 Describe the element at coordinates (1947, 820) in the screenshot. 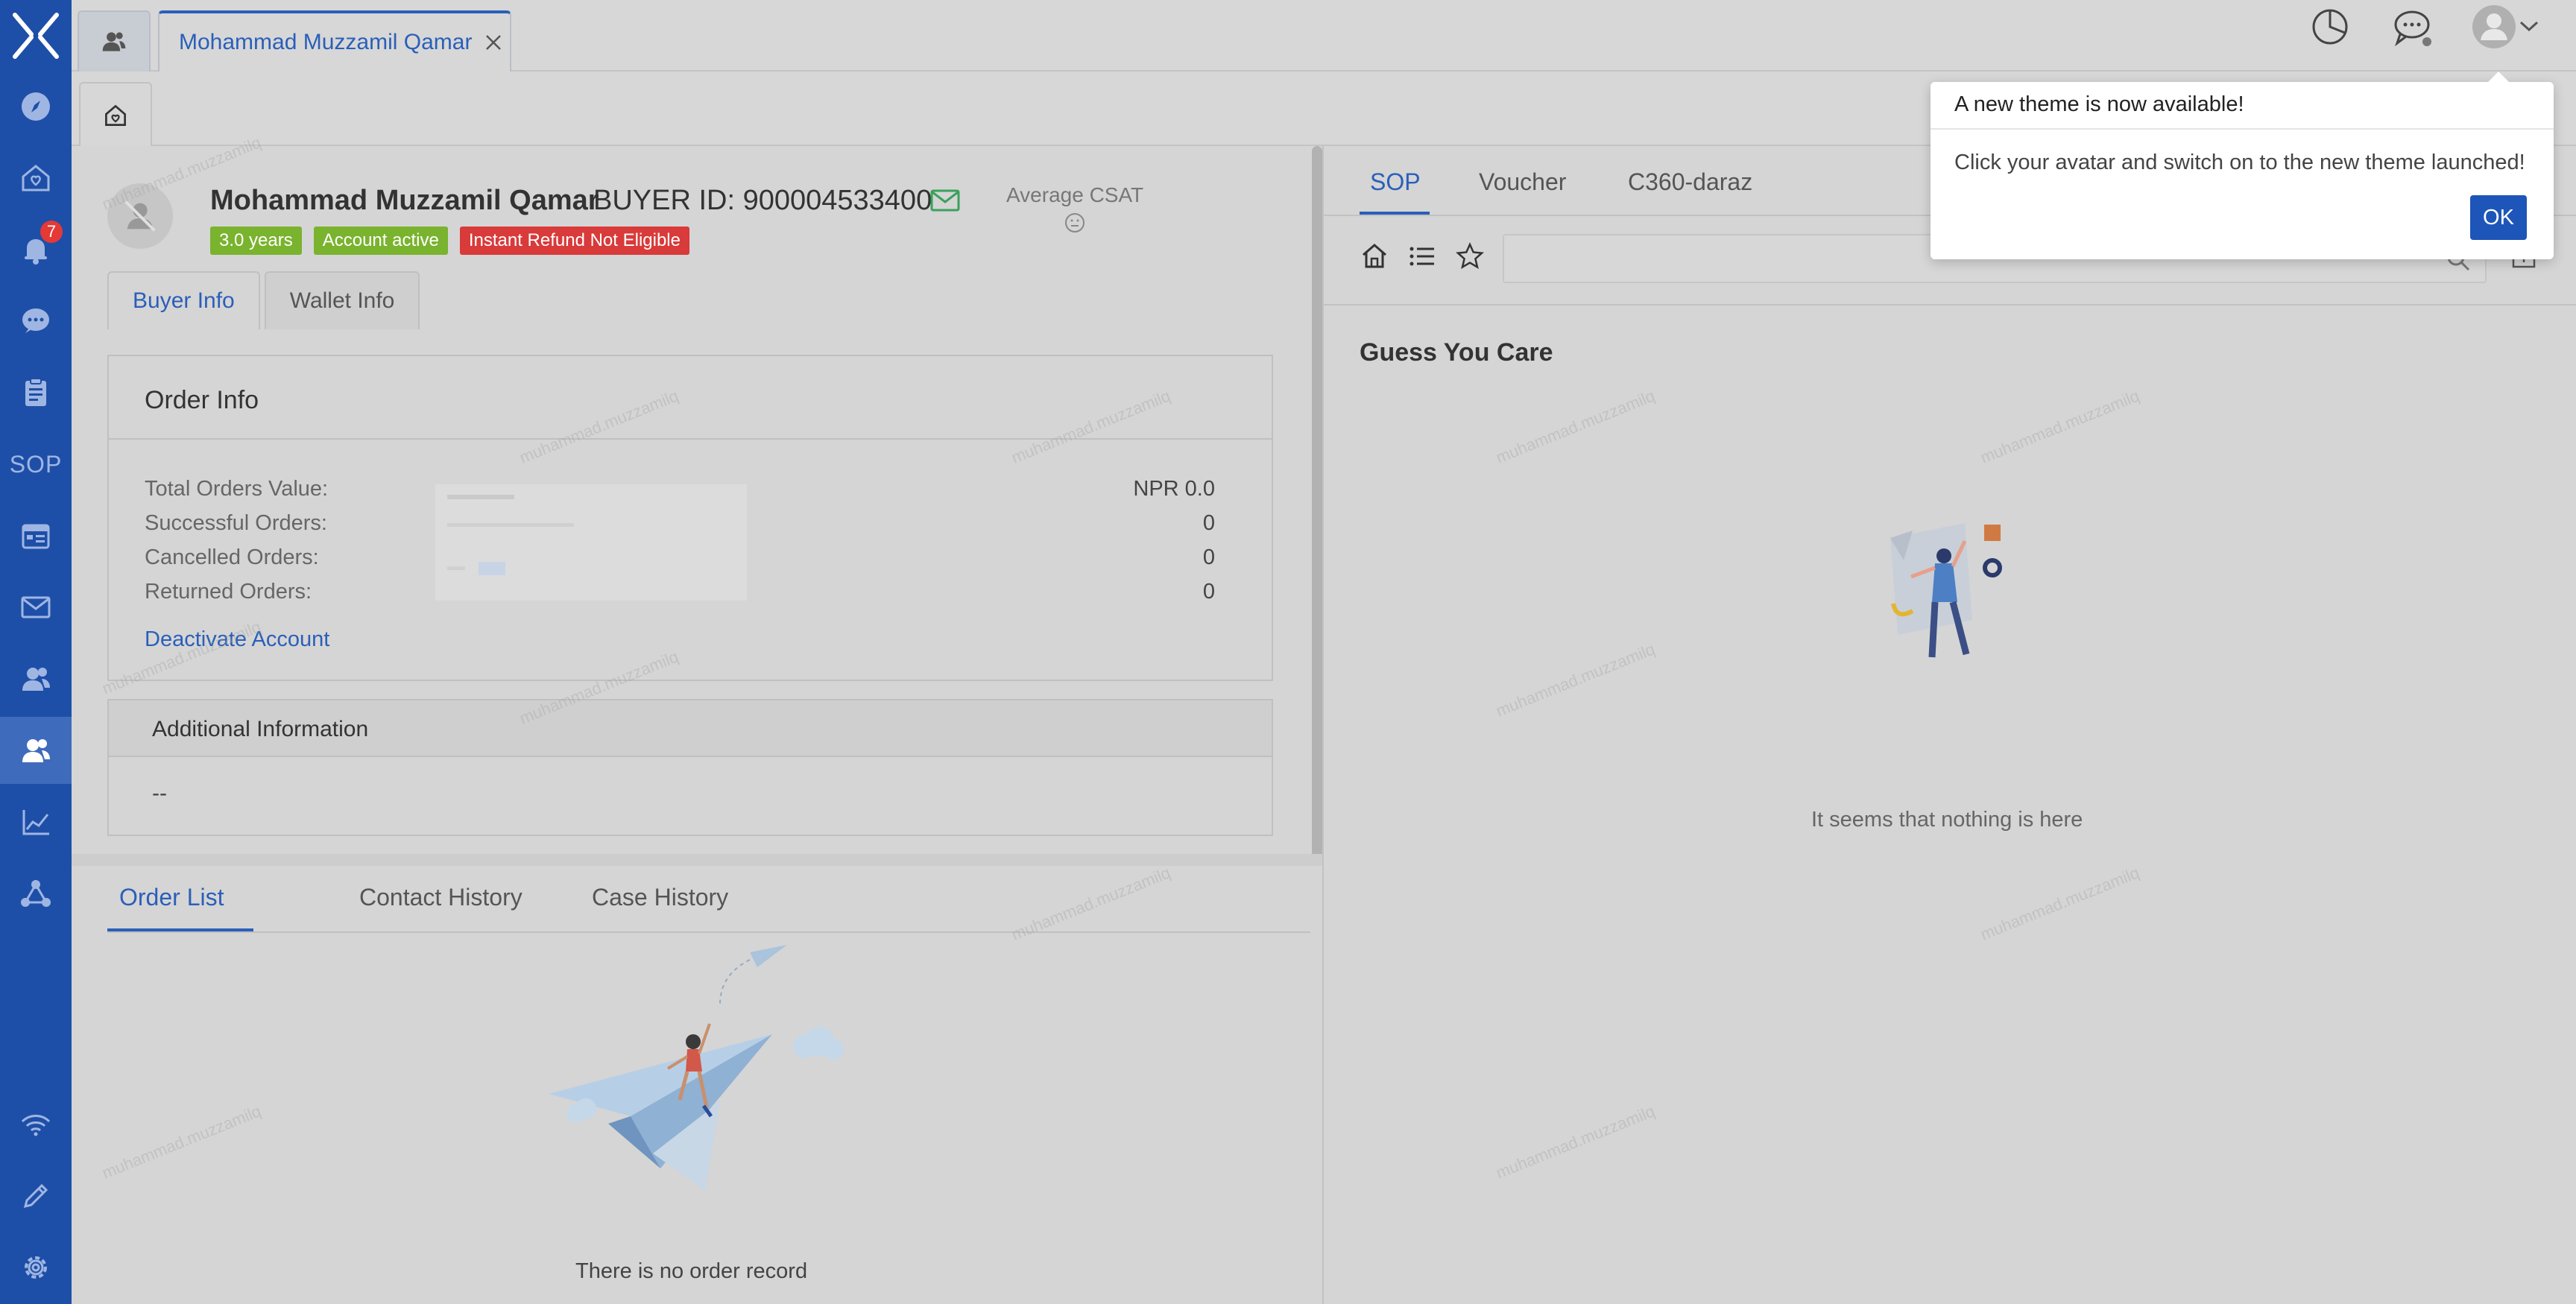

I see `empty-state-text: It seems that nothing is here` at that location.